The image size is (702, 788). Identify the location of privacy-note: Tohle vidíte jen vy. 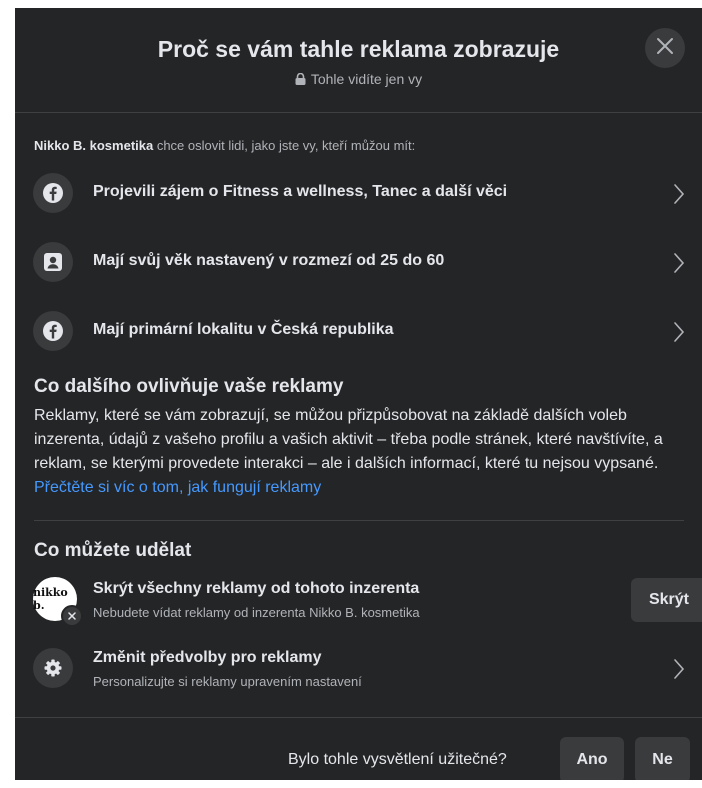
(366, 79).